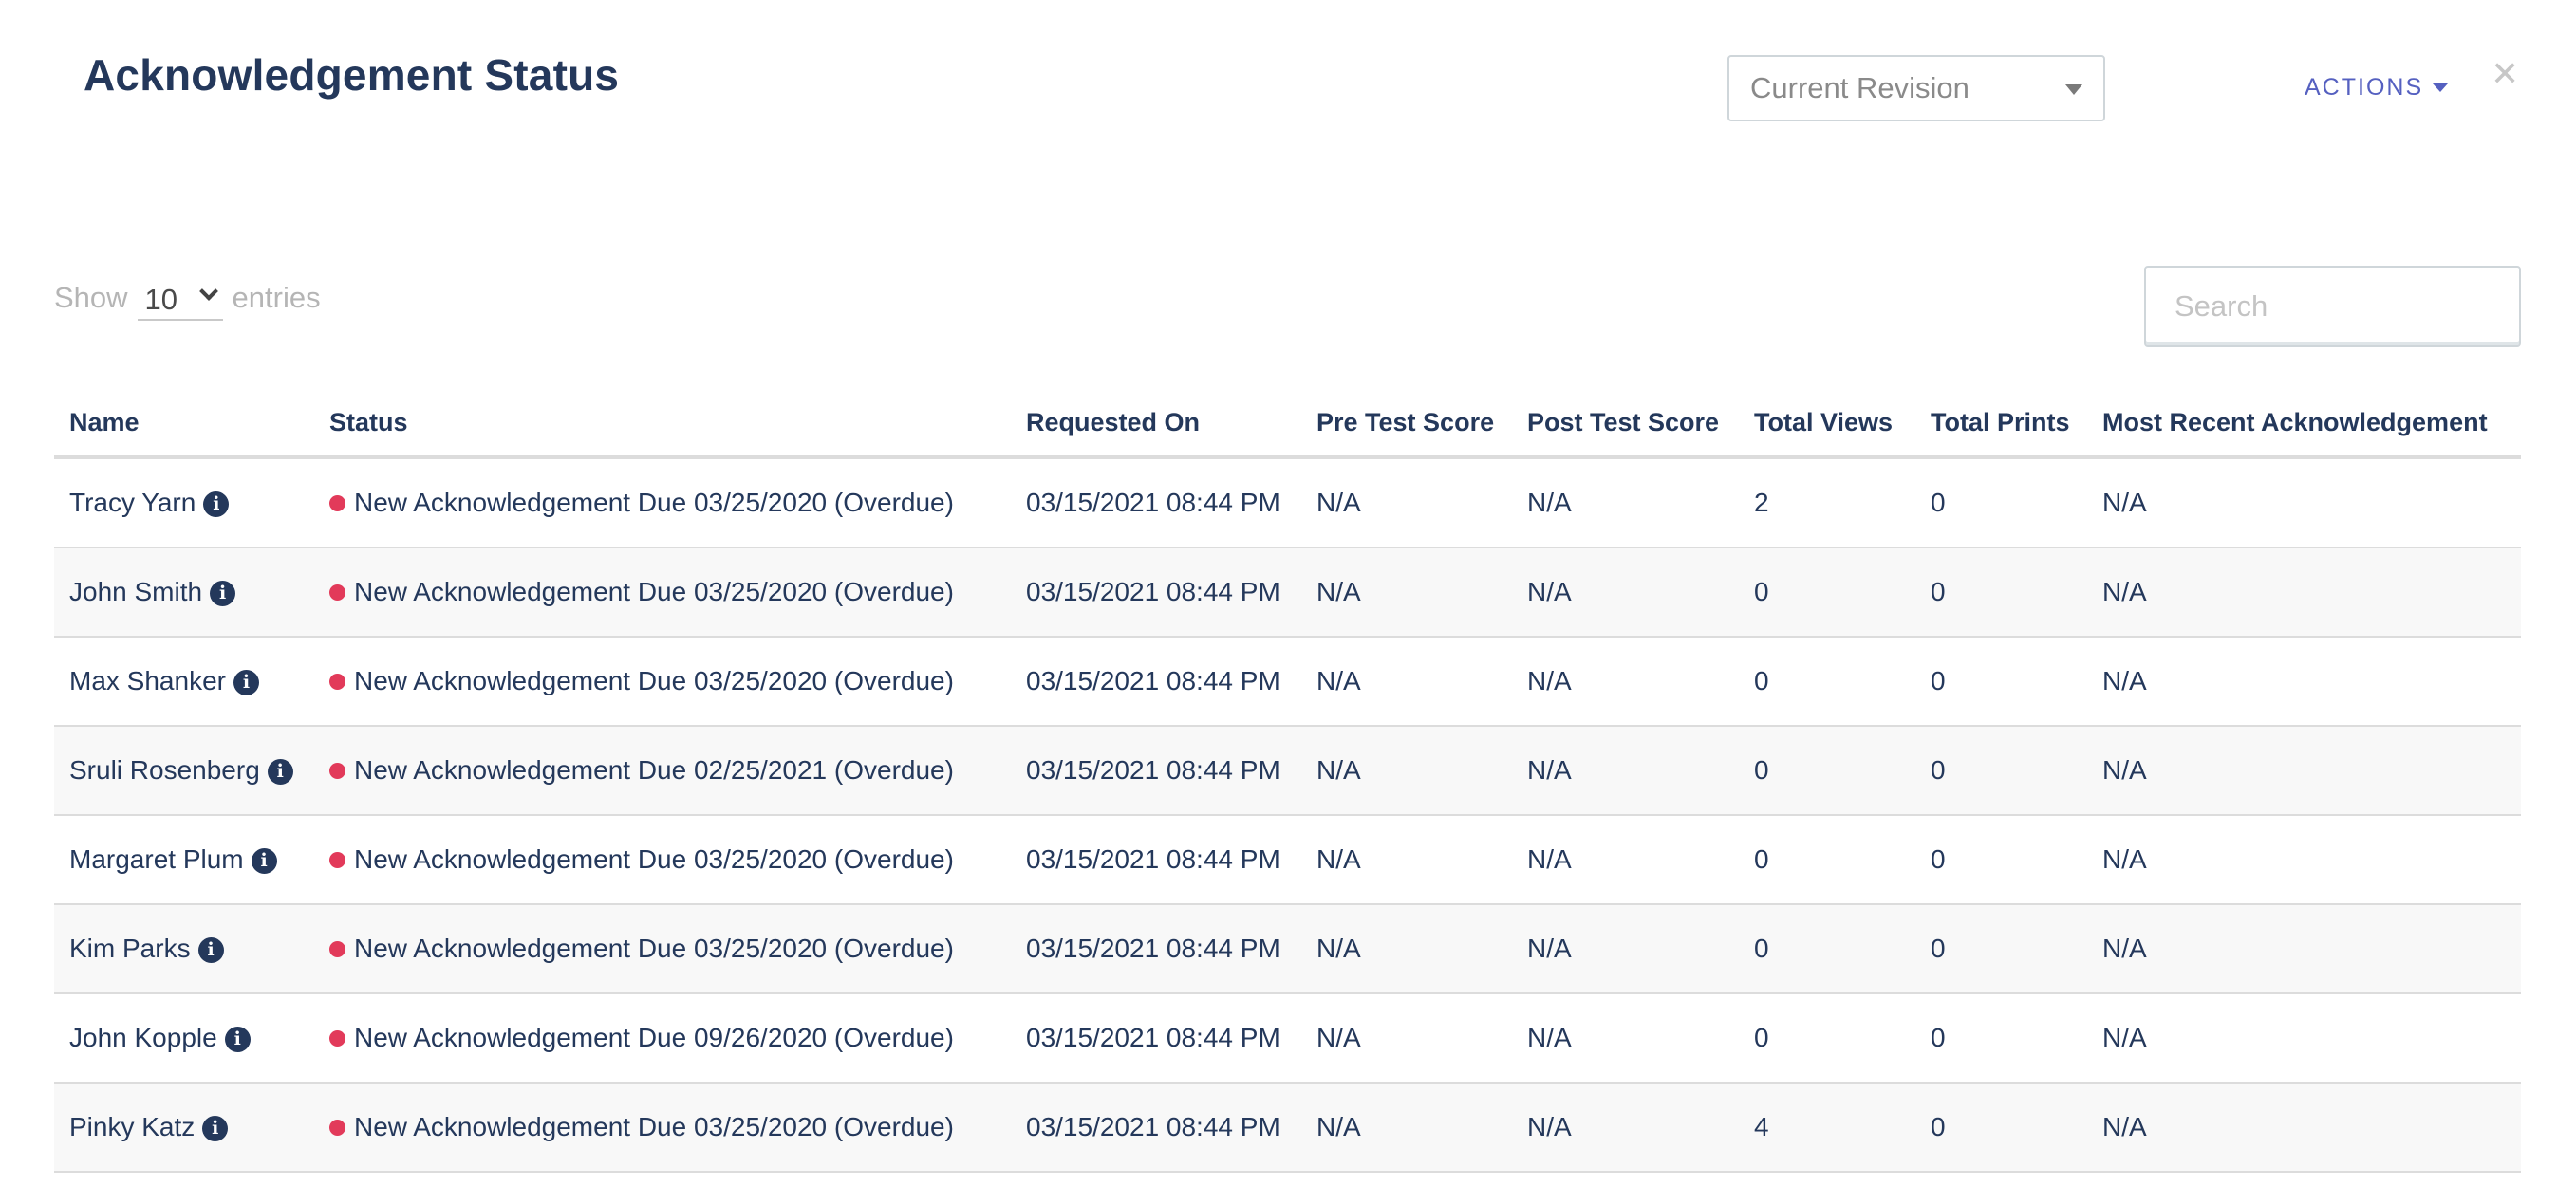  I want to click on user-name: Max Shanker, so click(147, 680).